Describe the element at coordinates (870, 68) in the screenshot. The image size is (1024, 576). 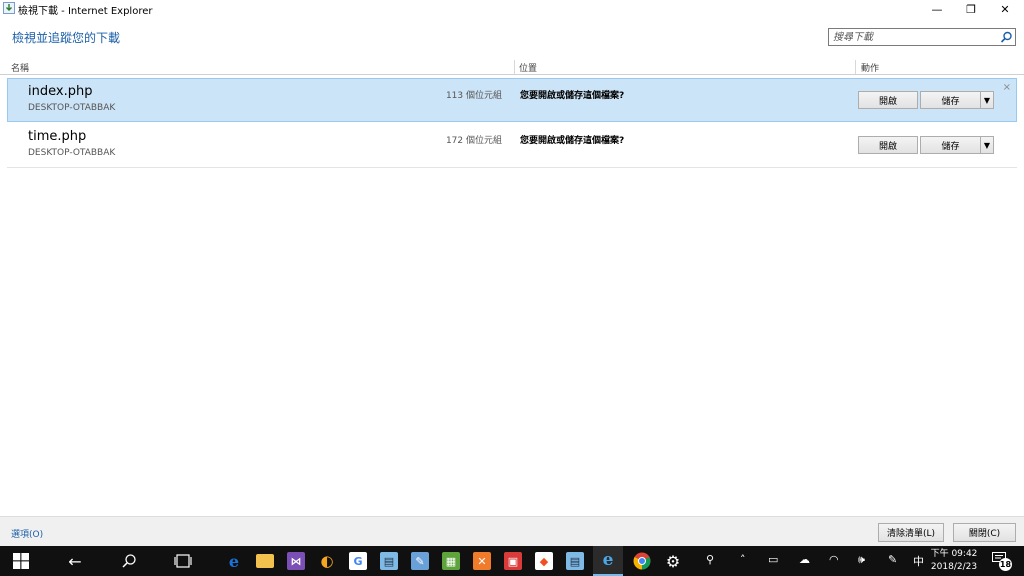
I see `column-header-actions: 動作` at that location.